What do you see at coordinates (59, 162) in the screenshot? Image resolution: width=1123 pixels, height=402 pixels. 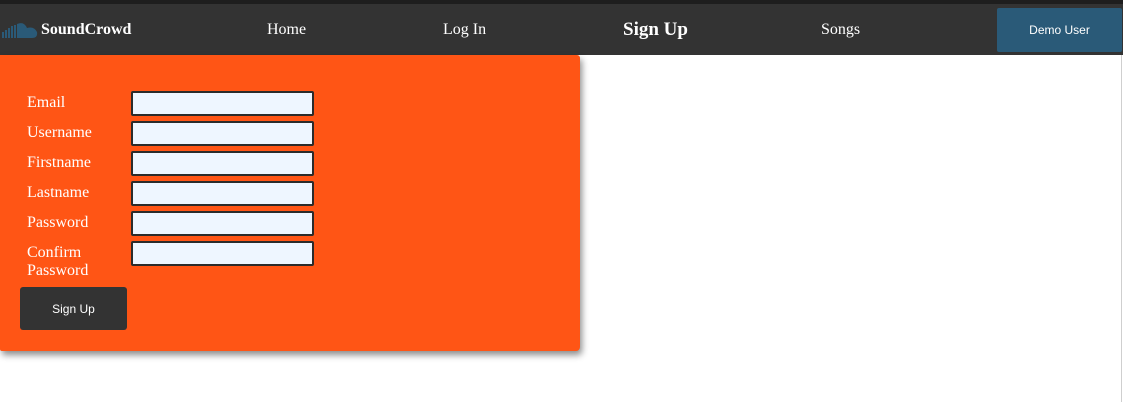 I see `firstname-label: Firstname` at bounding box center [59, 162].